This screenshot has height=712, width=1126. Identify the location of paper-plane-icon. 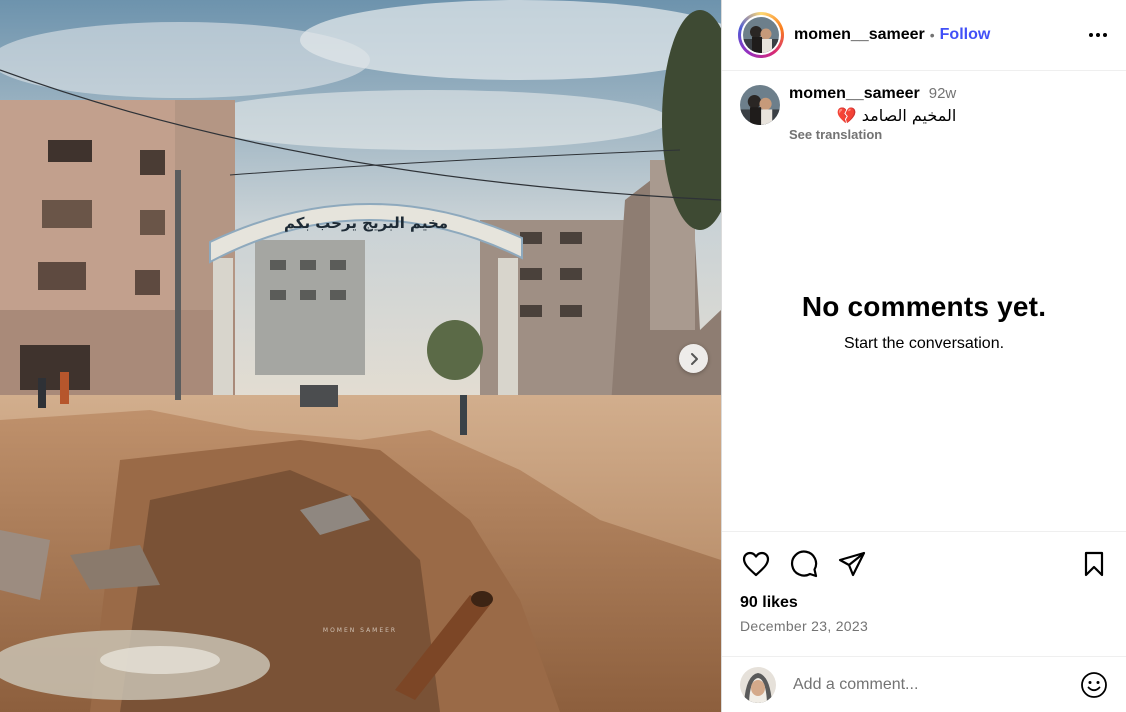
(852, 564).